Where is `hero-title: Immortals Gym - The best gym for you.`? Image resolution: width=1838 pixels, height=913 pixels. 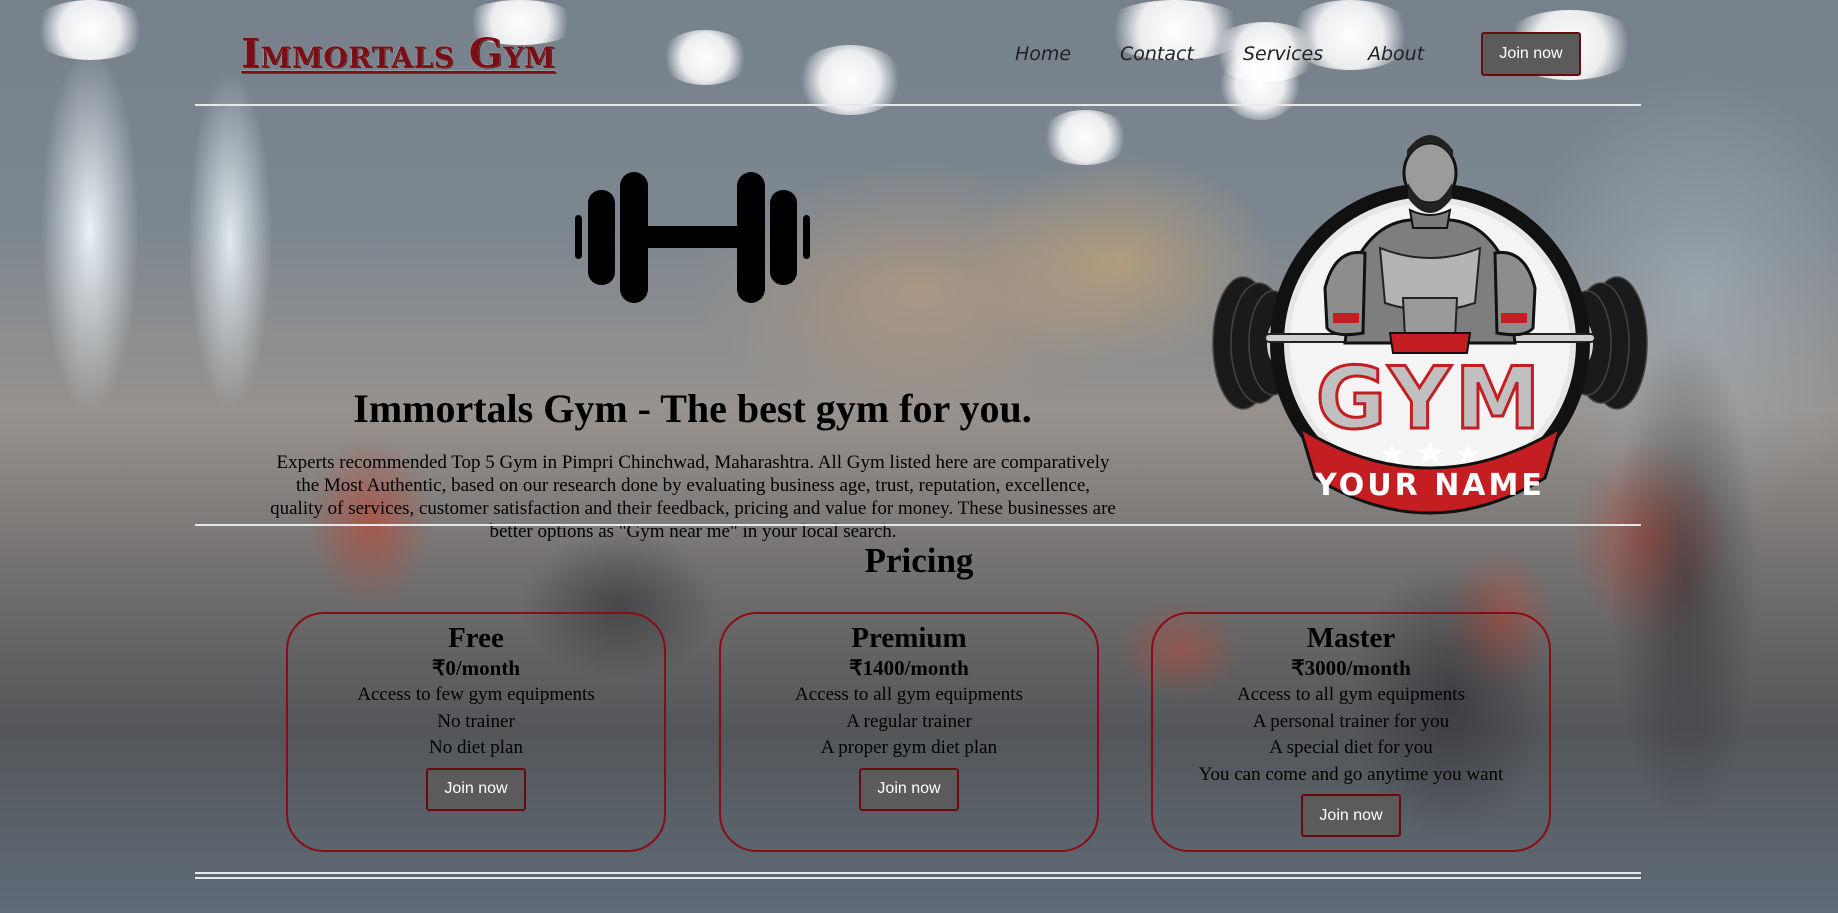 hero-title: Immortals Gym - The best gym for you. is located at coordinates (692, 408).